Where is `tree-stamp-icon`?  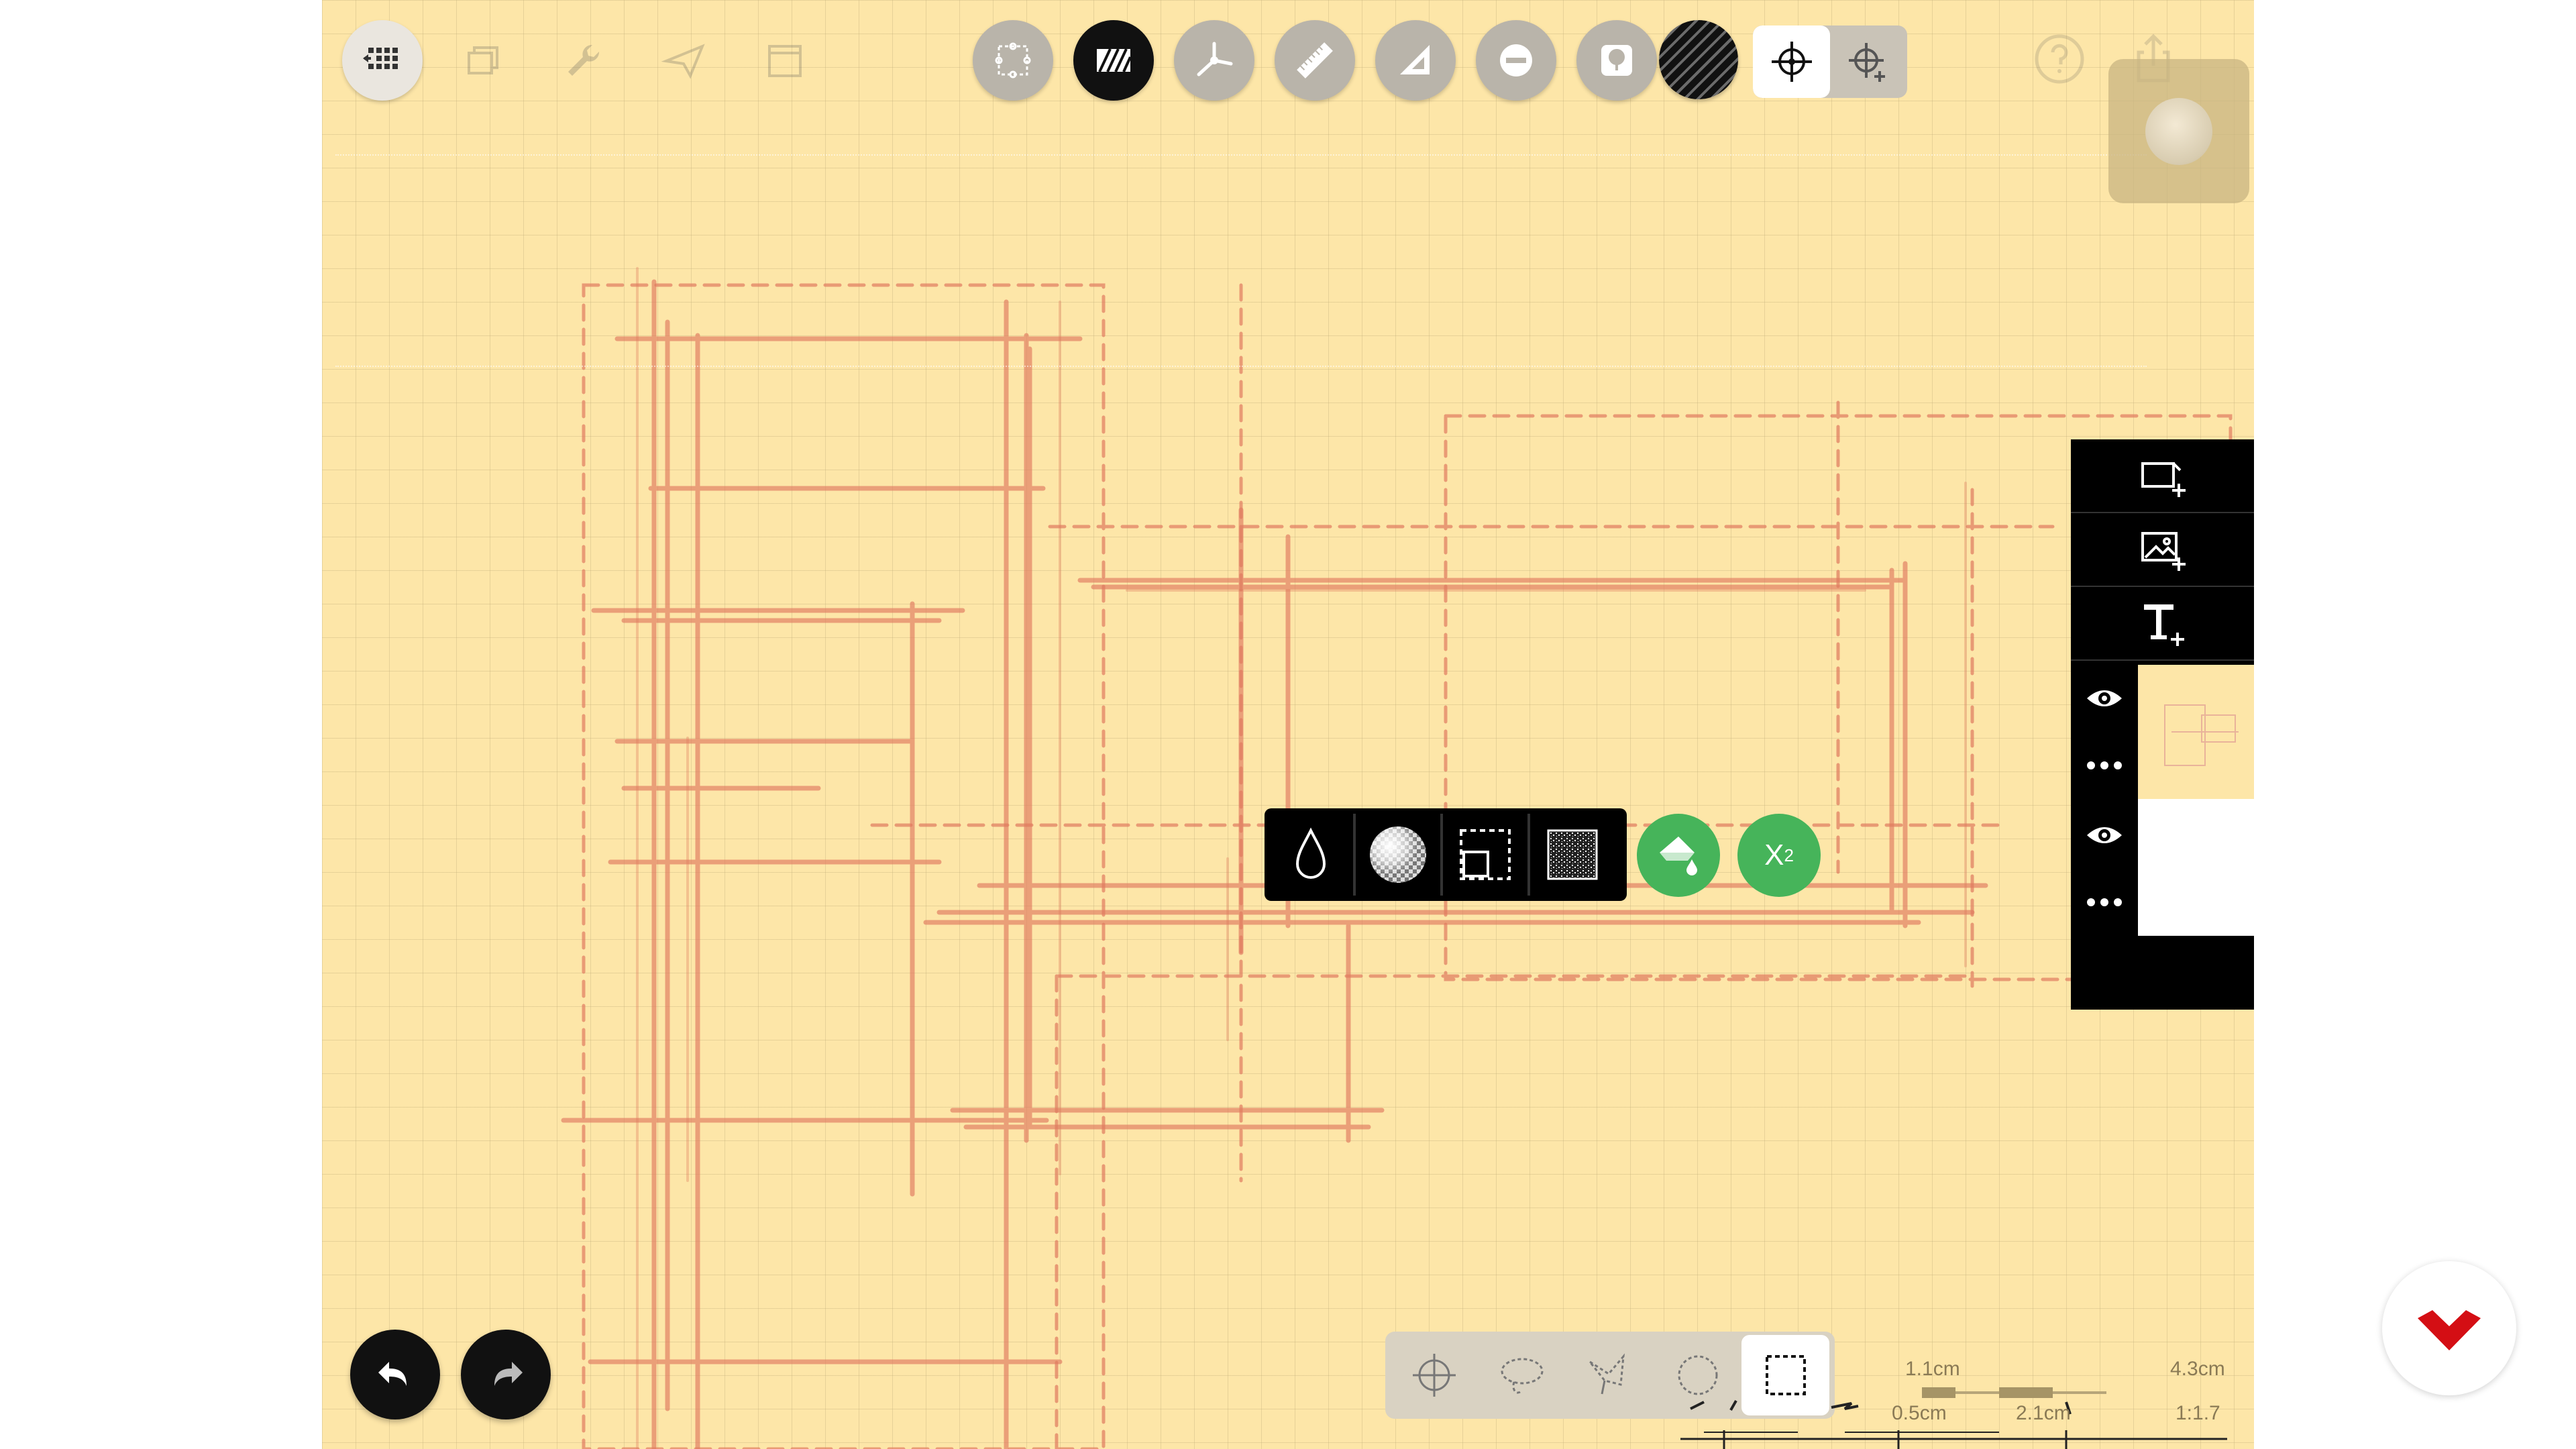
tree-stamp-icon is located at coordinates (1616, 60).